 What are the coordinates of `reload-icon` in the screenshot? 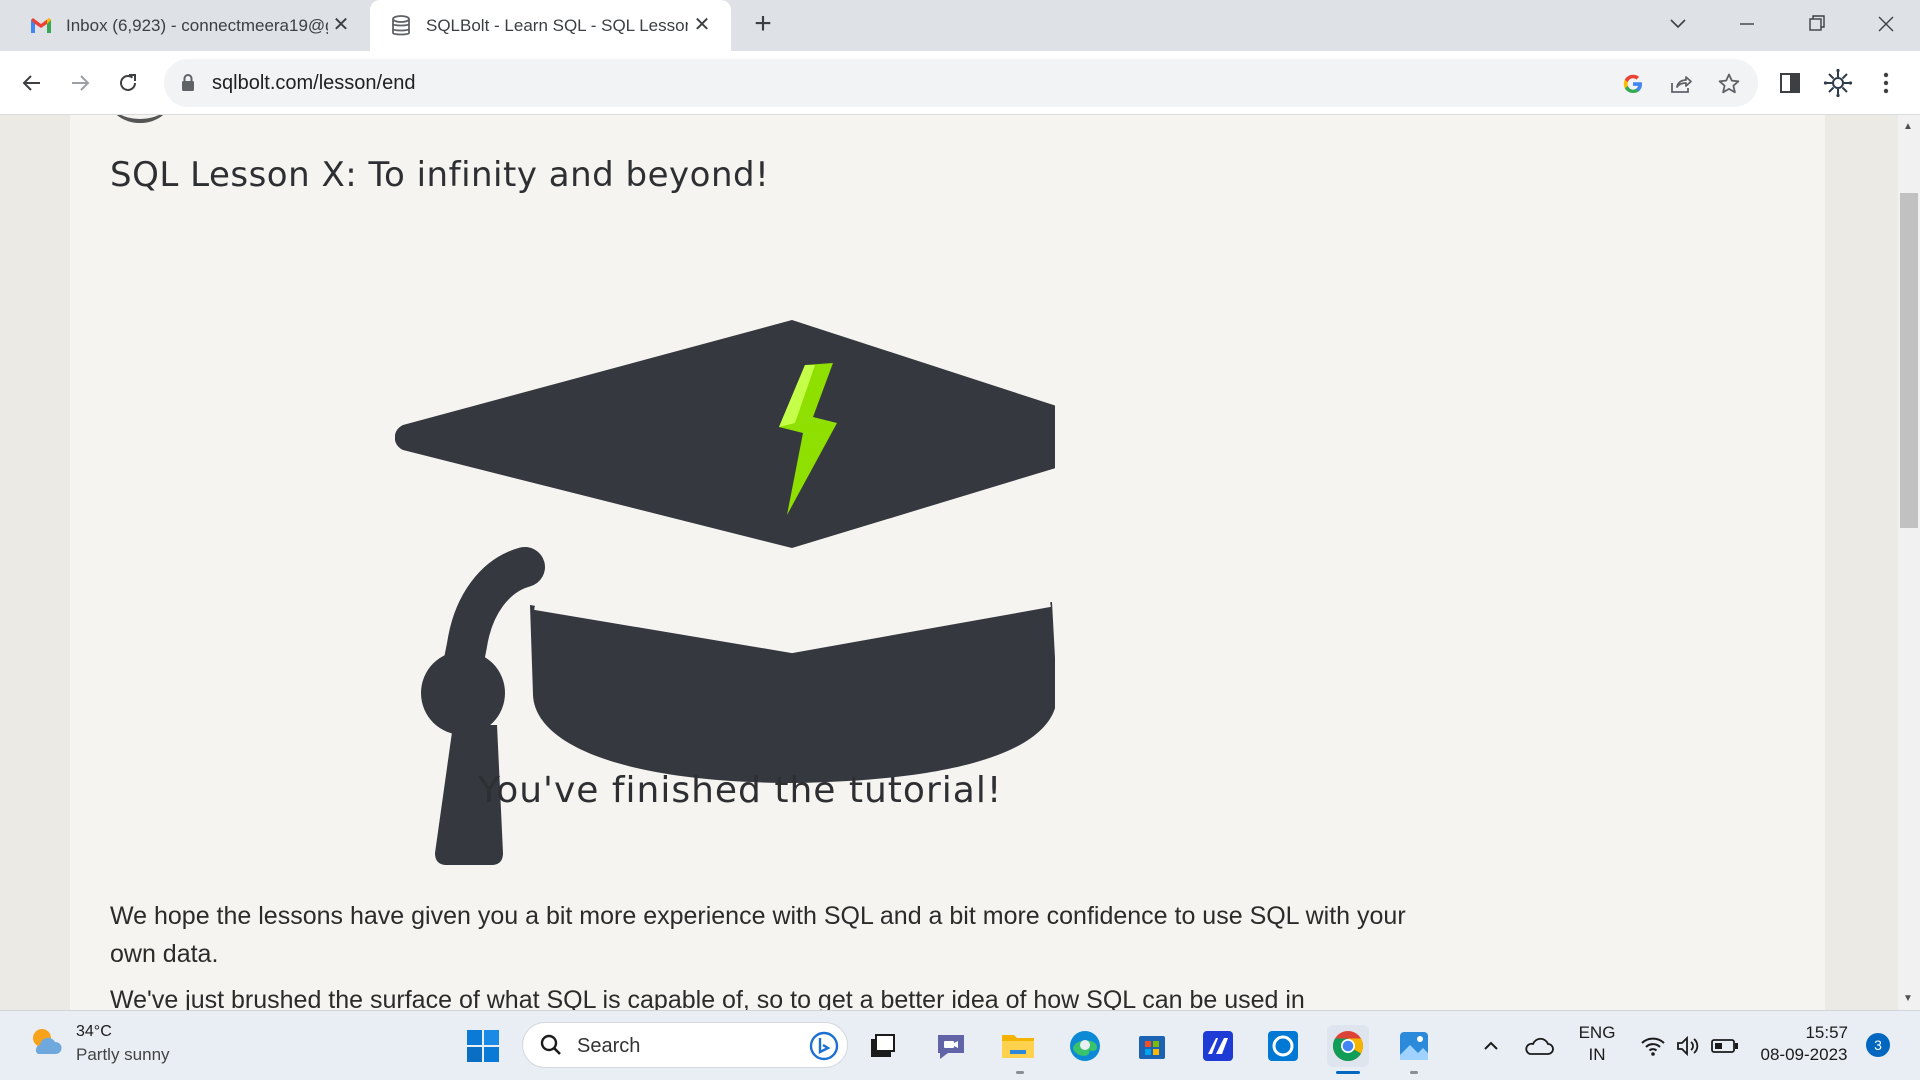 It's located at (128, 83).